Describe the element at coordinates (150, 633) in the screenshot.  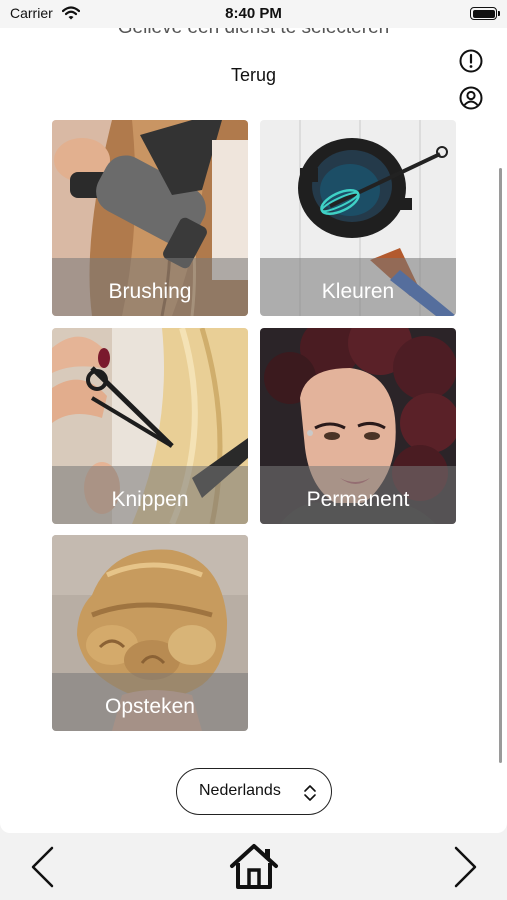
I see `service-tile-opsteken: Opsteken` at that location.